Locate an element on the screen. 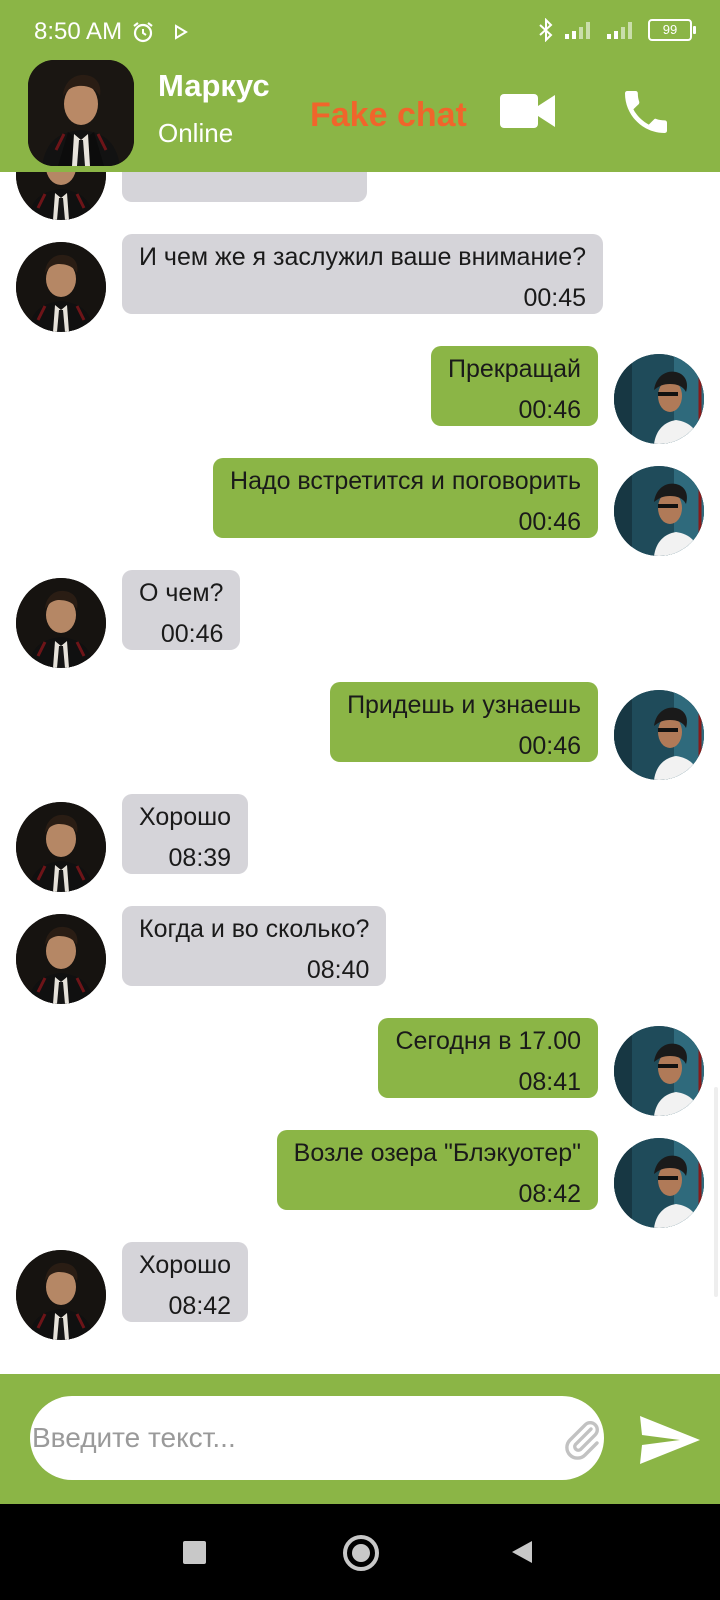 The height and width of the screenshot is (1600, 720). incoming-message: О чем? 00:46 is located at coordinates (360, 627).